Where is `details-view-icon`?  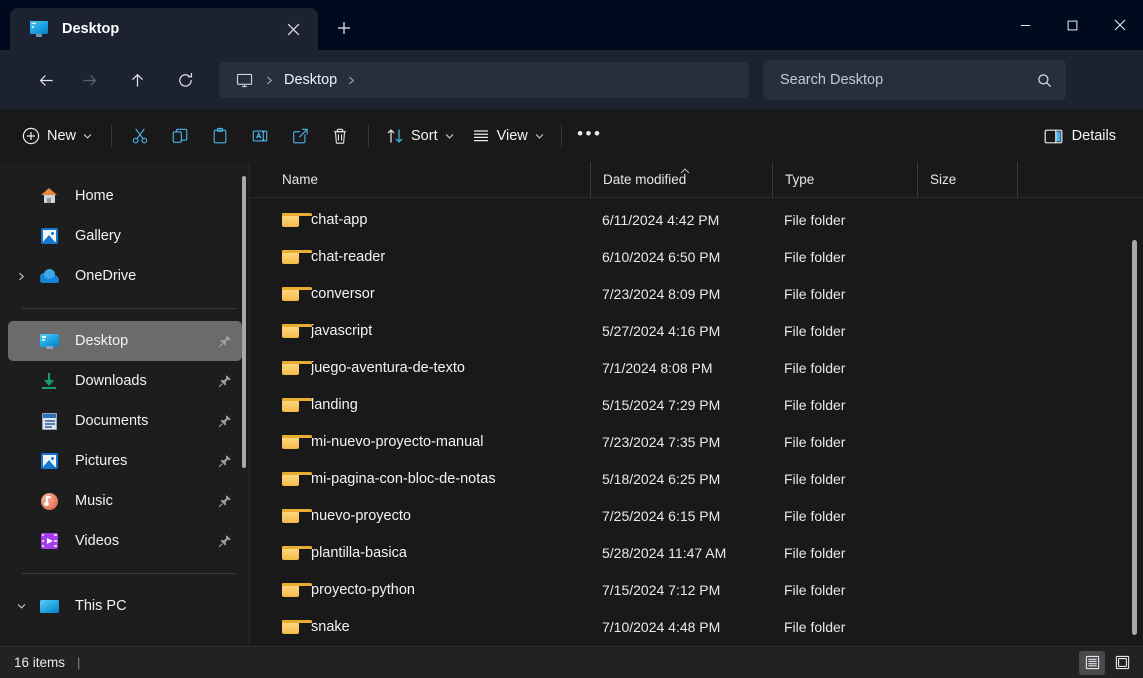 details-view-icon is located at coordinates (1092, 662).